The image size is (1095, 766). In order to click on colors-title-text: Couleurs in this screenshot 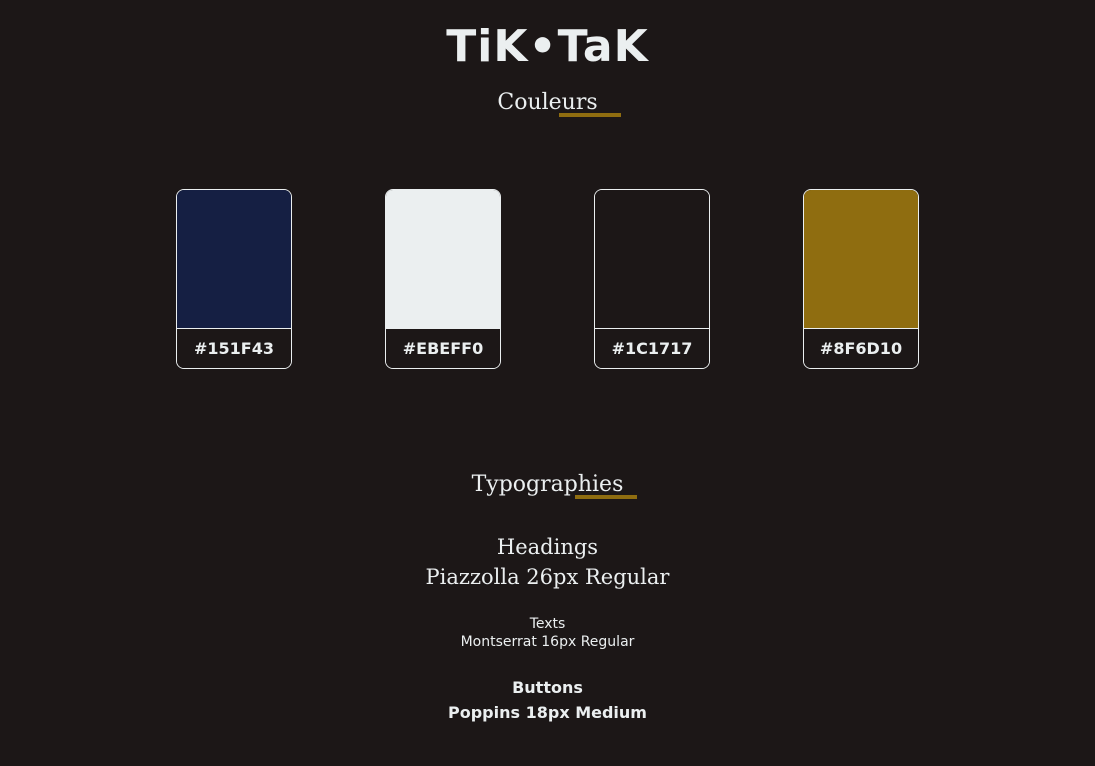, I will do `click(547, 102)`.